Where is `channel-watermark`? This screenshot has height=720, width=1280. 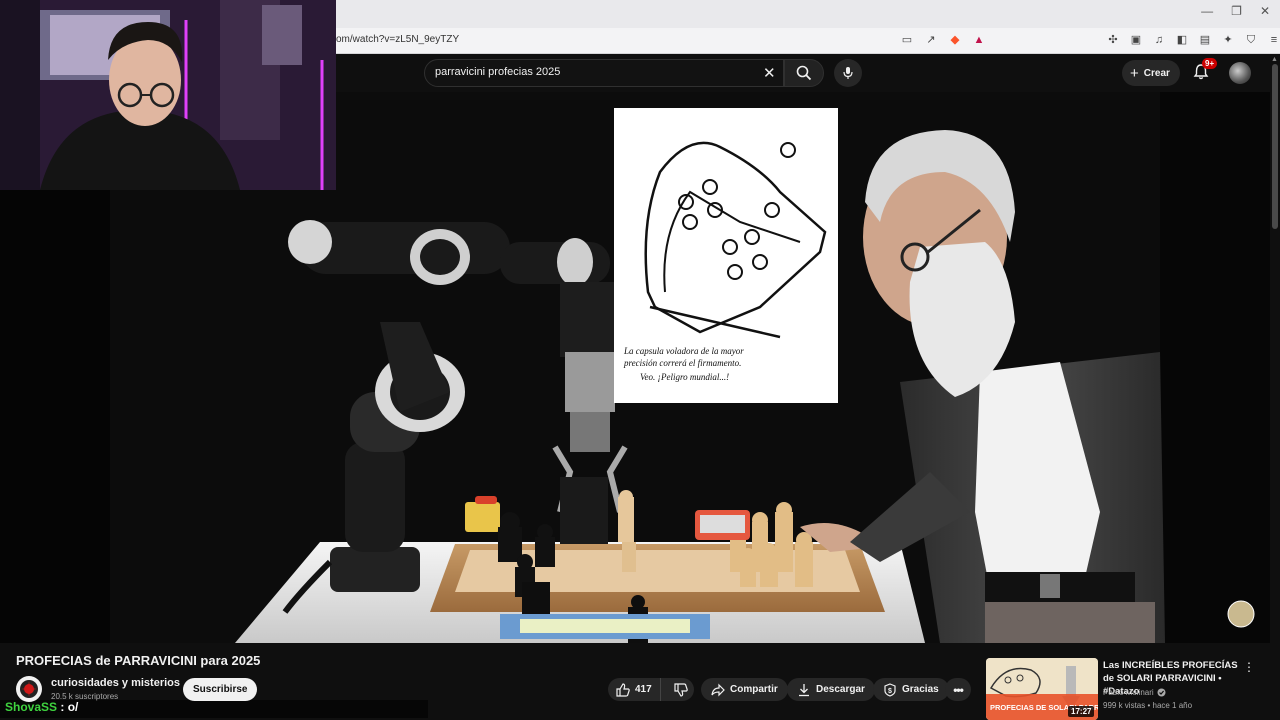
channel-watermark is located at coordinates (1241, 614).